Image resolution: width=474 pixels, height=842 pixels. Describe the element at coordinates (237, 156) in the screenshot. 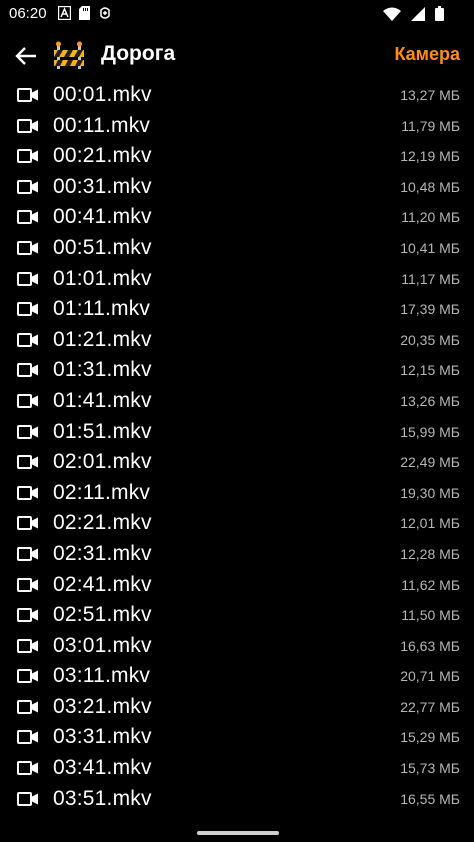

I see `file-row: 00:21.mkv 12,19 МБ` at that location.